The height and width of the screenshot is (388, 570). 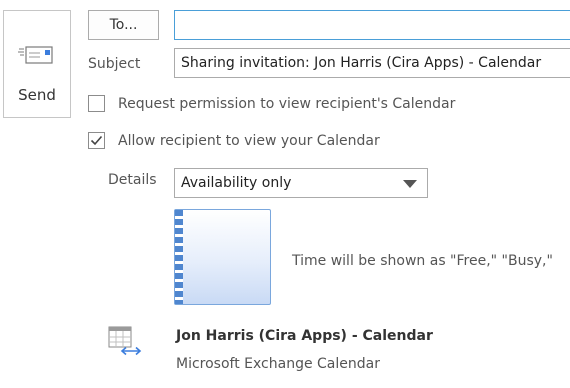 What do you see at coordinates (37, 95) in the screenshot?
I see `send-label: Send` at bounding box center [37, 95].